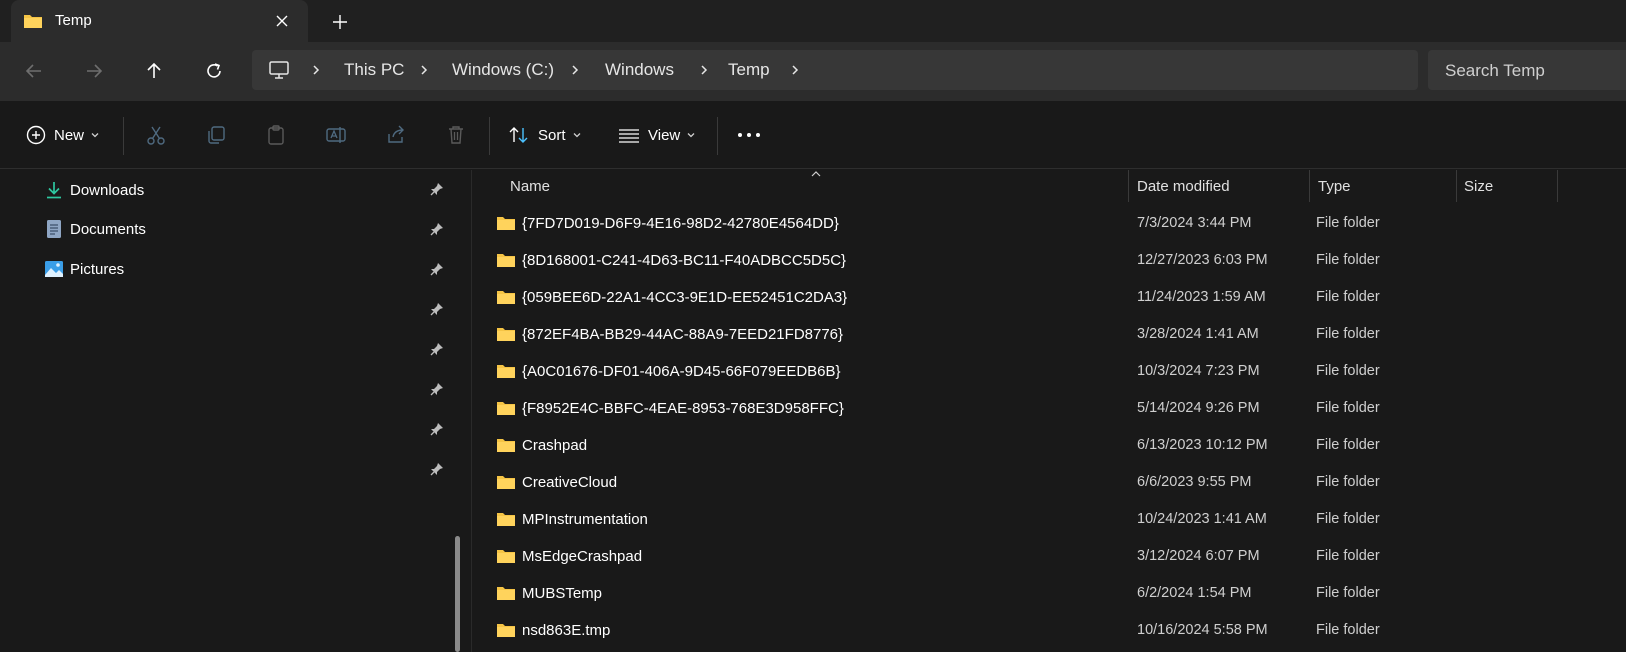  What do you see at coordinates (1202, 260) in the screenshot?
I see `file-date-modified: 12/27/2023 6:03 PM` at bounding box center [1202, 260].